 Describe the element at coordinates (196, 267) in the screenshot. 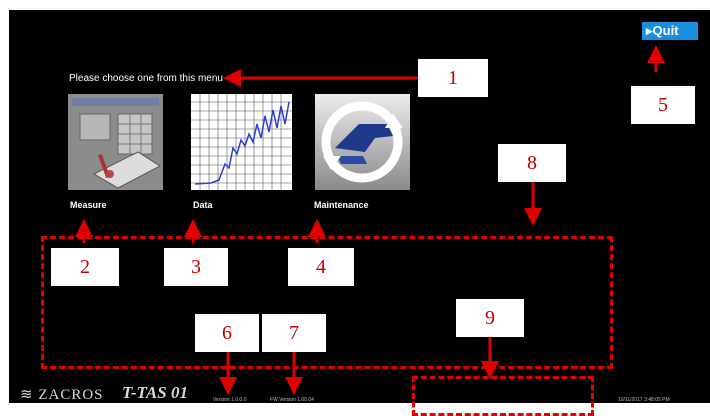

I see `callout-3: 3` at that location.